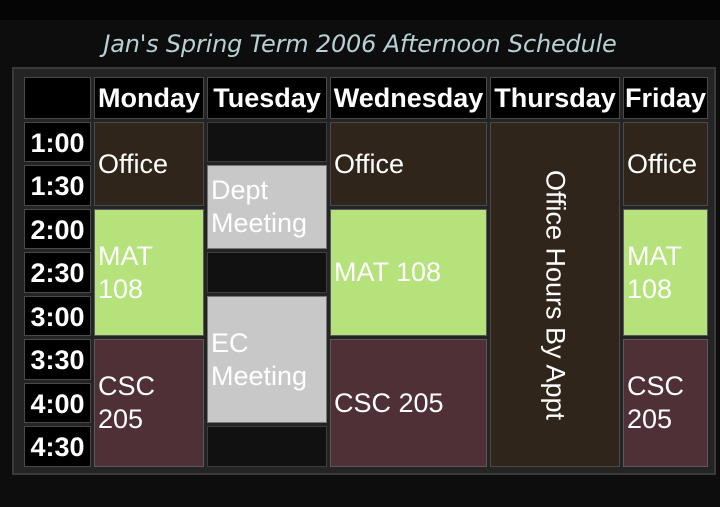 This screenshot has width=720, height=507. I want to click on event-dept-meeting-tuesday: Dept Meeting, so click(267, 207).